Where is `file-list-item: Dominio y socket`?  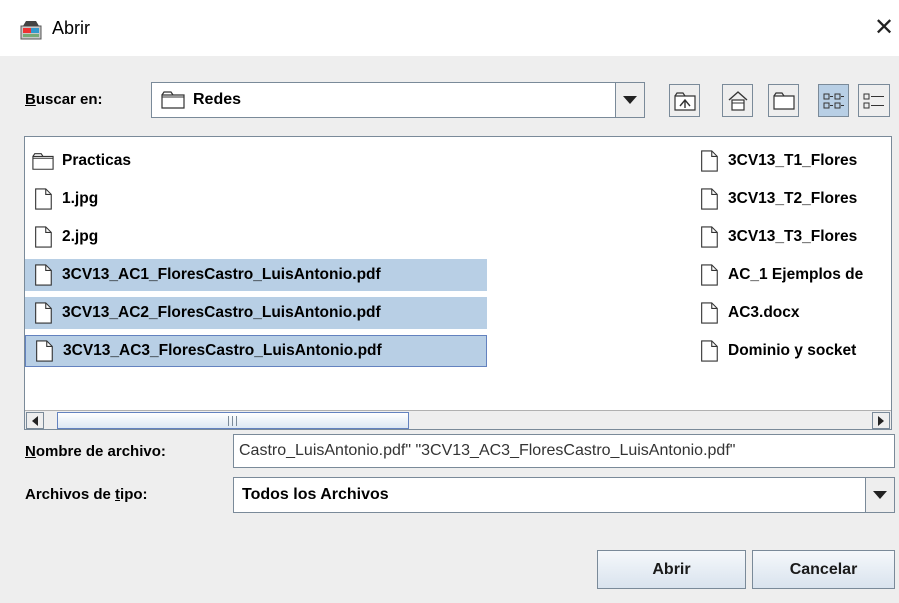
file-list-item: Dominio y socket is located at coordinates (791, 351).